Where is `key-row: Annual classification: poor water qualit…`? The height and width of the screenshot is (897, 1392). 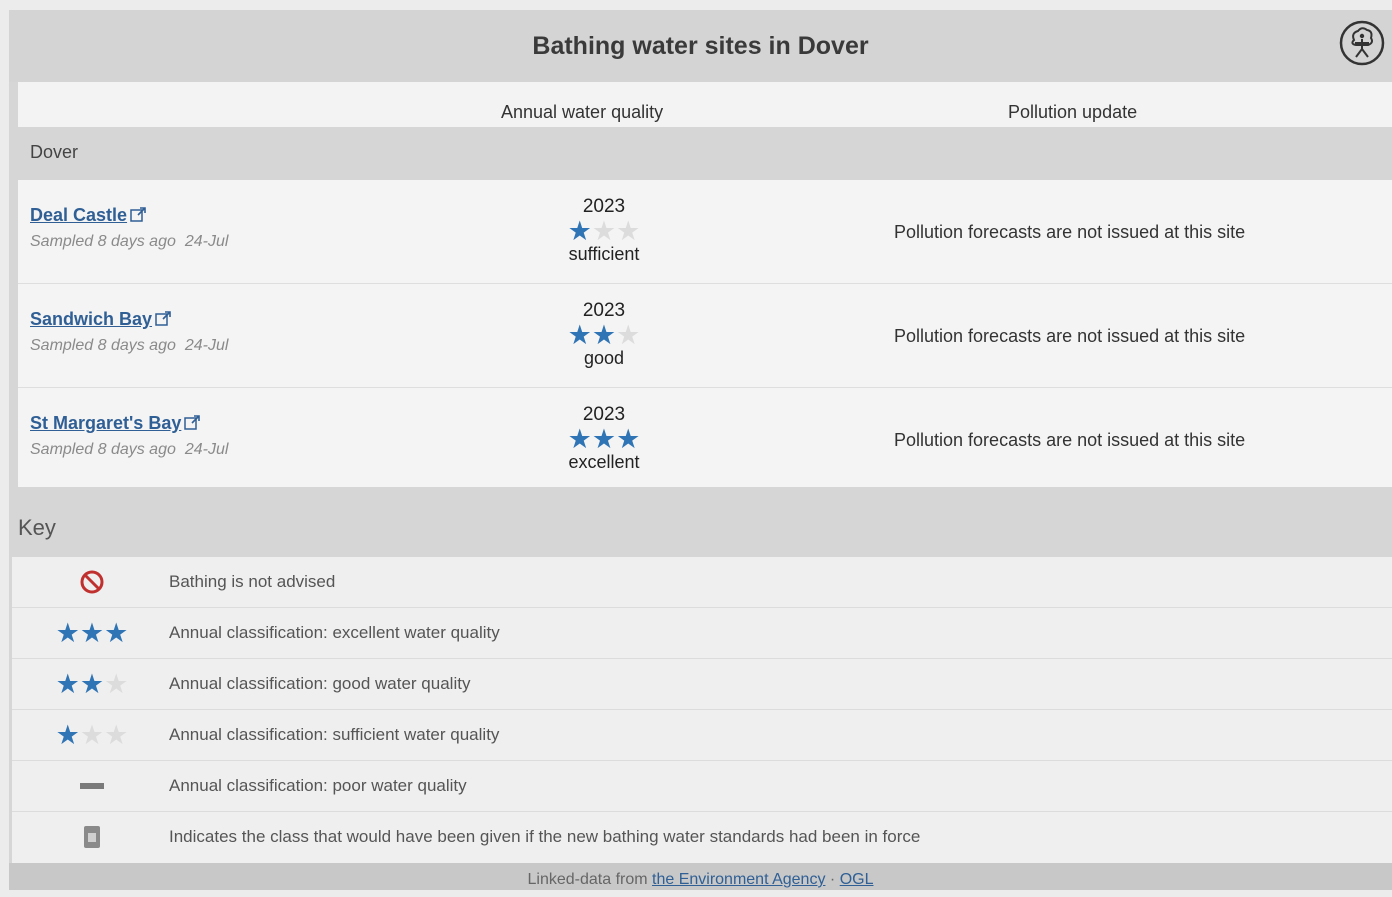 key-row: Annual classification: poor water qualit… is located at coordinates (702, 786).